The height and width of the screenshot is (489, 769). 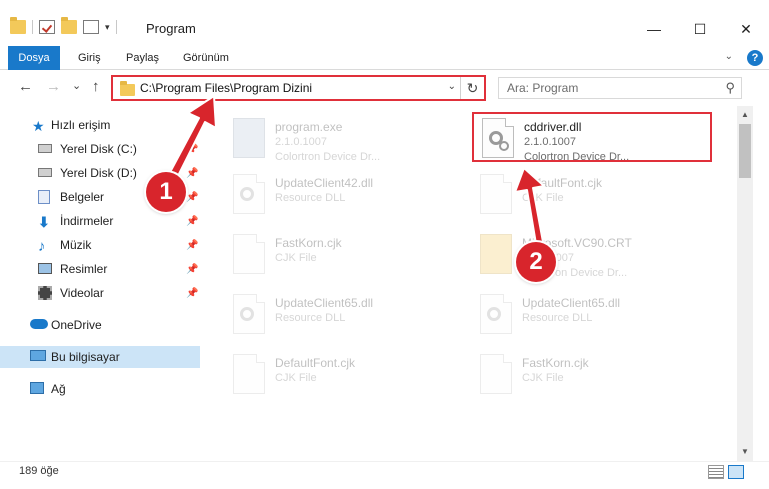 What do you see at coordinates (745, 115) in the screenshot?
I see `scroll-up-icon: ▲` at bounding box center [745, 115].